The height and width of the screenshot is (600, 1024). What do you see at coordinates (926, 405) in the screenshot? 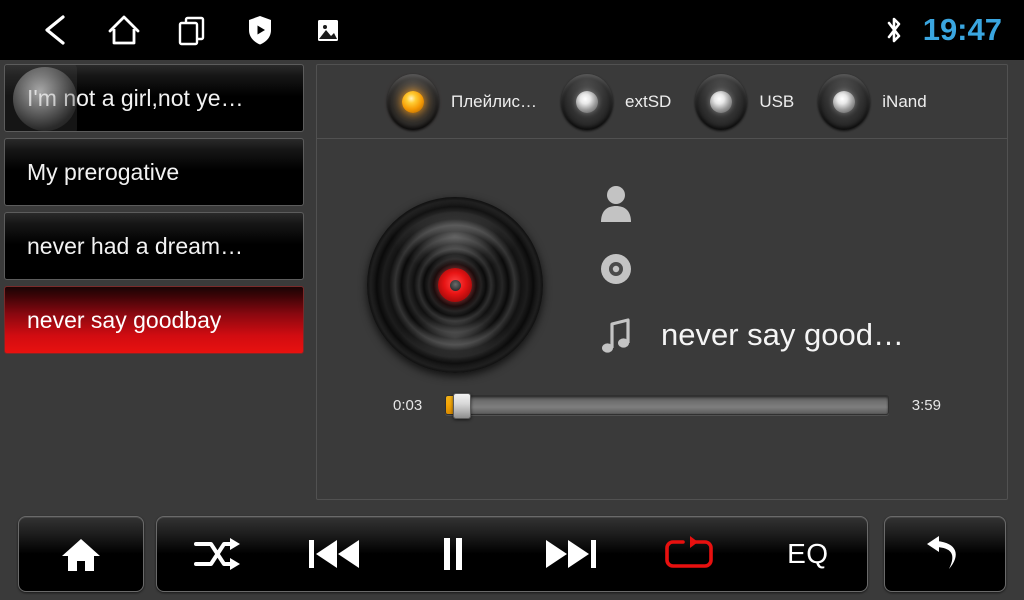
I see `duration-time: 3:59` at bounding box center [926, 405].